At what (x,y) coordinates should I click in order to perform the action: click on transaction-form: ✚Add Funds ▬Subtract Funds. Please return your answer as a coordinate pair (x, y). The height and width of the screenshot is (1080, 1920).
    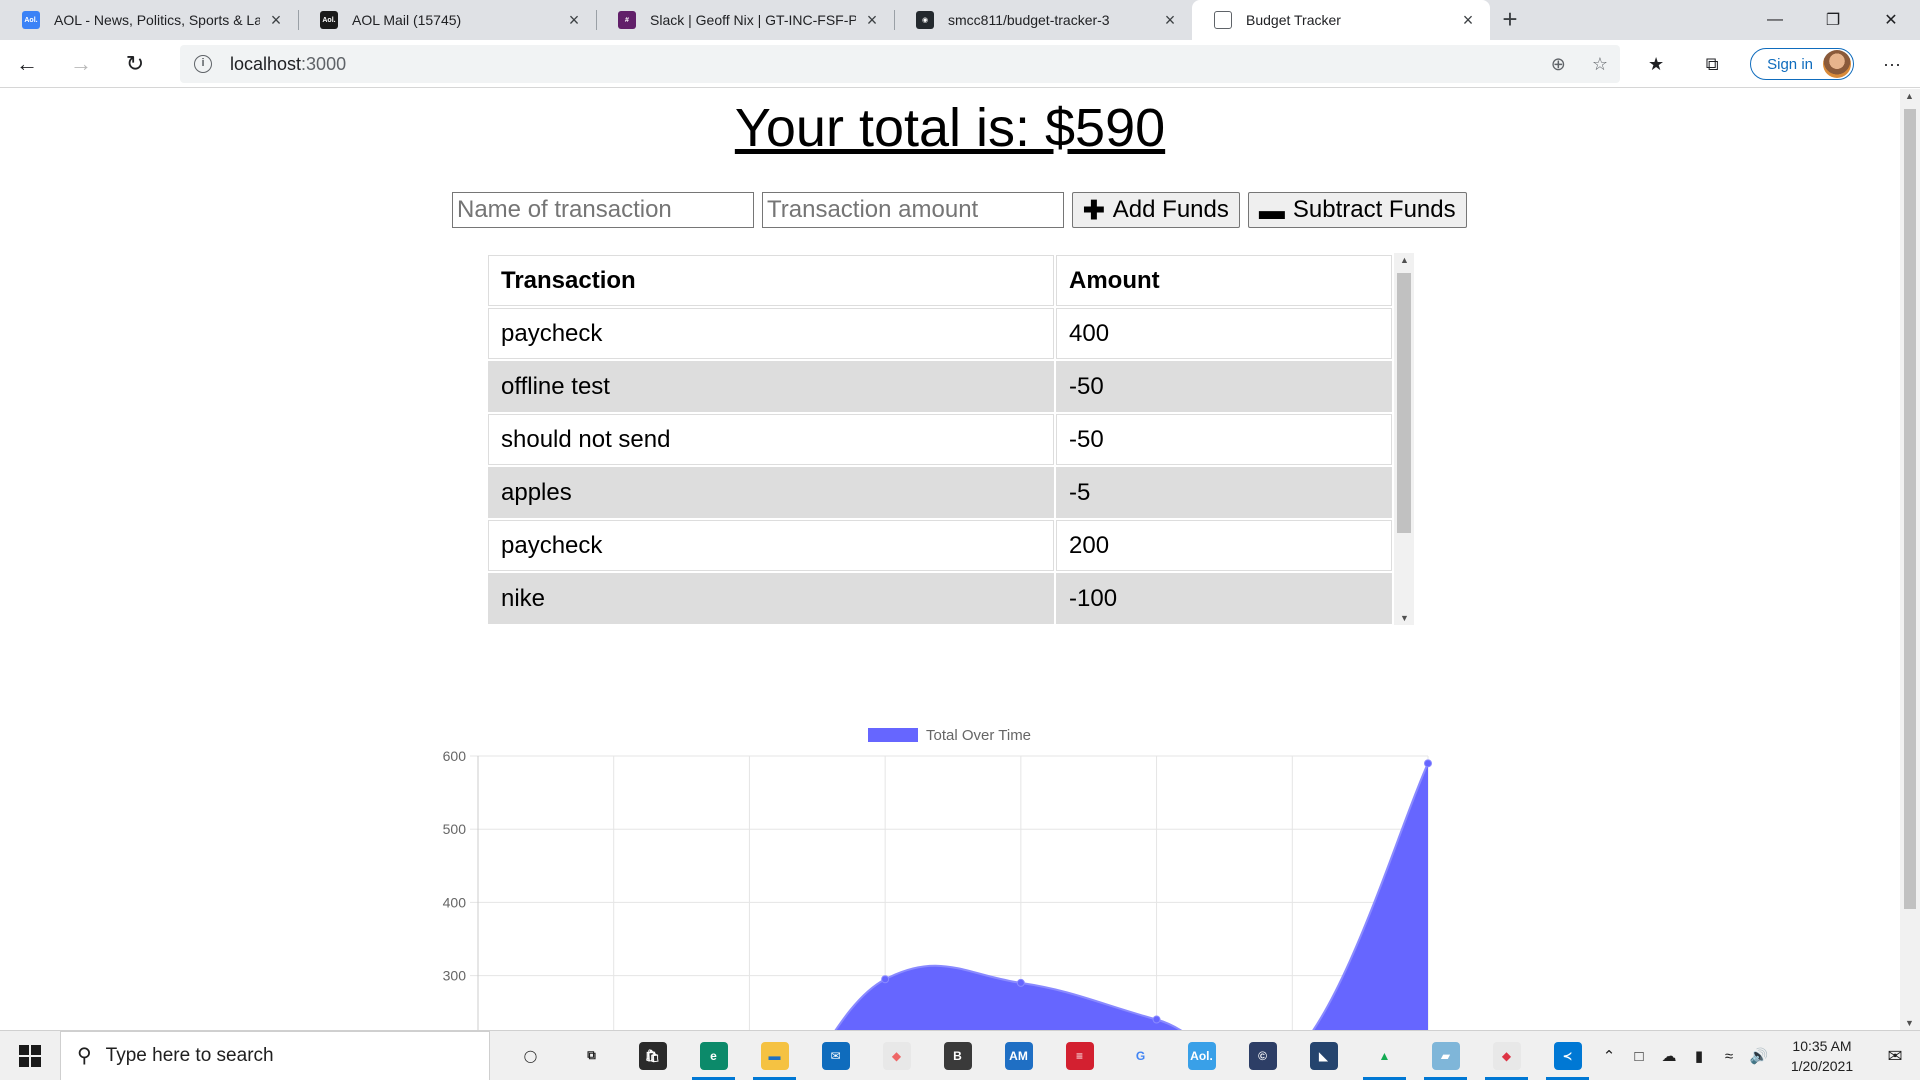
    Looking at the image, I should click on (959, 210).